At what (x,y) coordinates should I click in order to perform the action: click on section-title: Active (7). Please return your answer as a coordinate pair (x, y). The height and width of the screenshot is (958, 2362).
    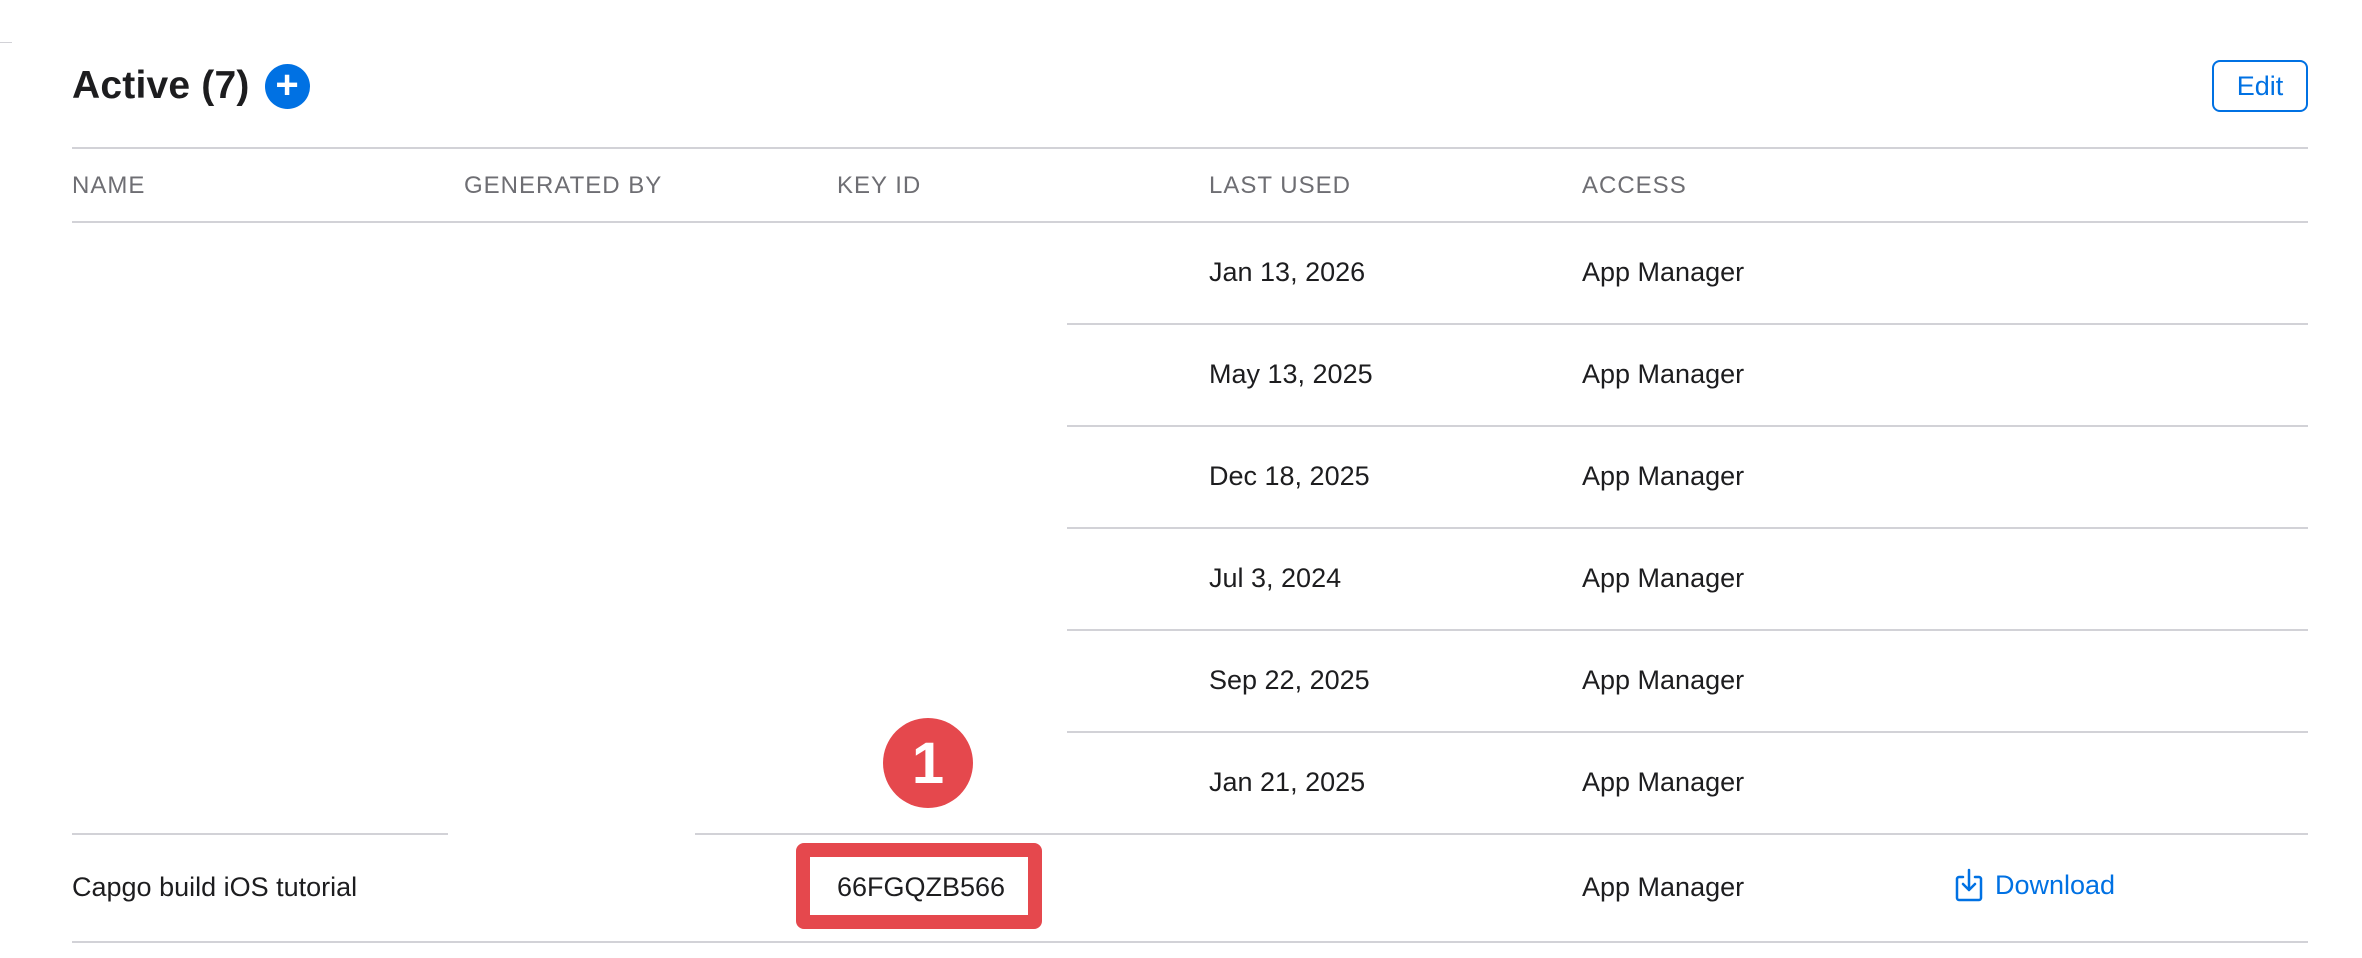
    Looking at the image, I should click on (161, 85).